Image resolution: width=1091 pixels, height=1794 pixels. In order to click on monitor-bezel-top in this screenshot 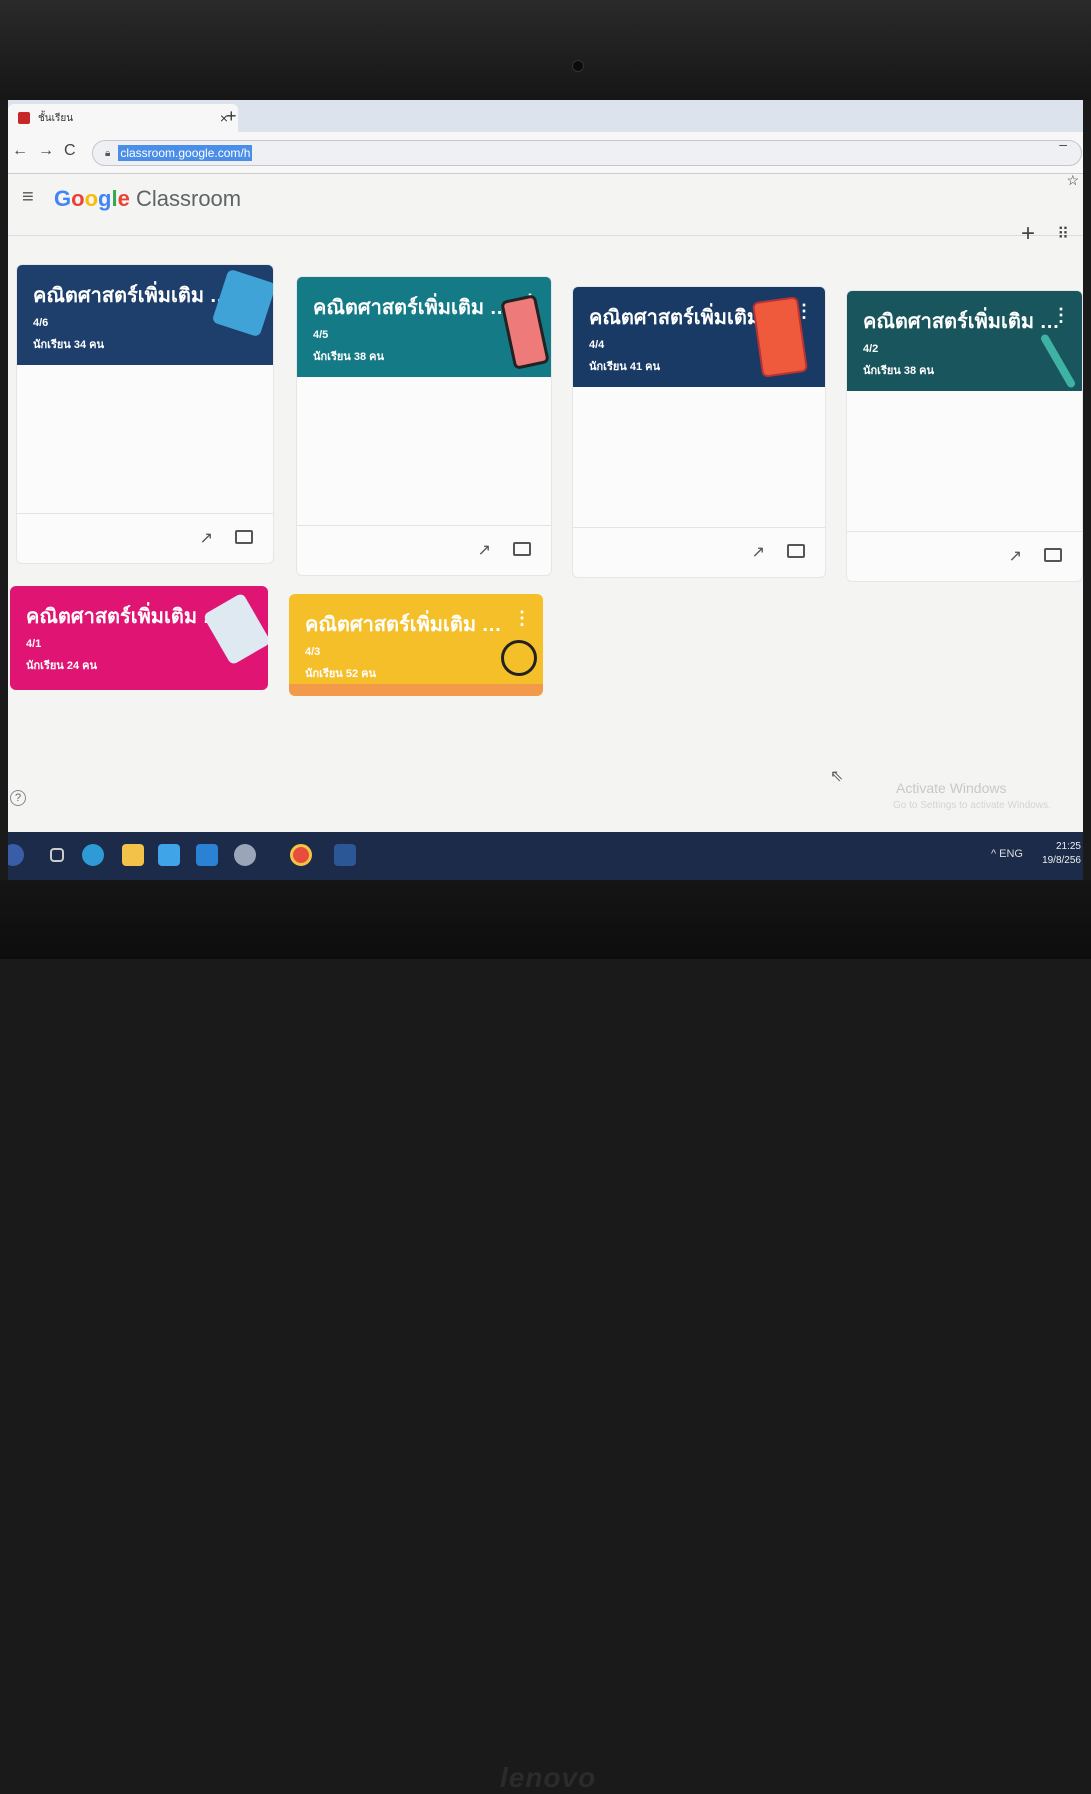, I will do `click(545, 50)`.